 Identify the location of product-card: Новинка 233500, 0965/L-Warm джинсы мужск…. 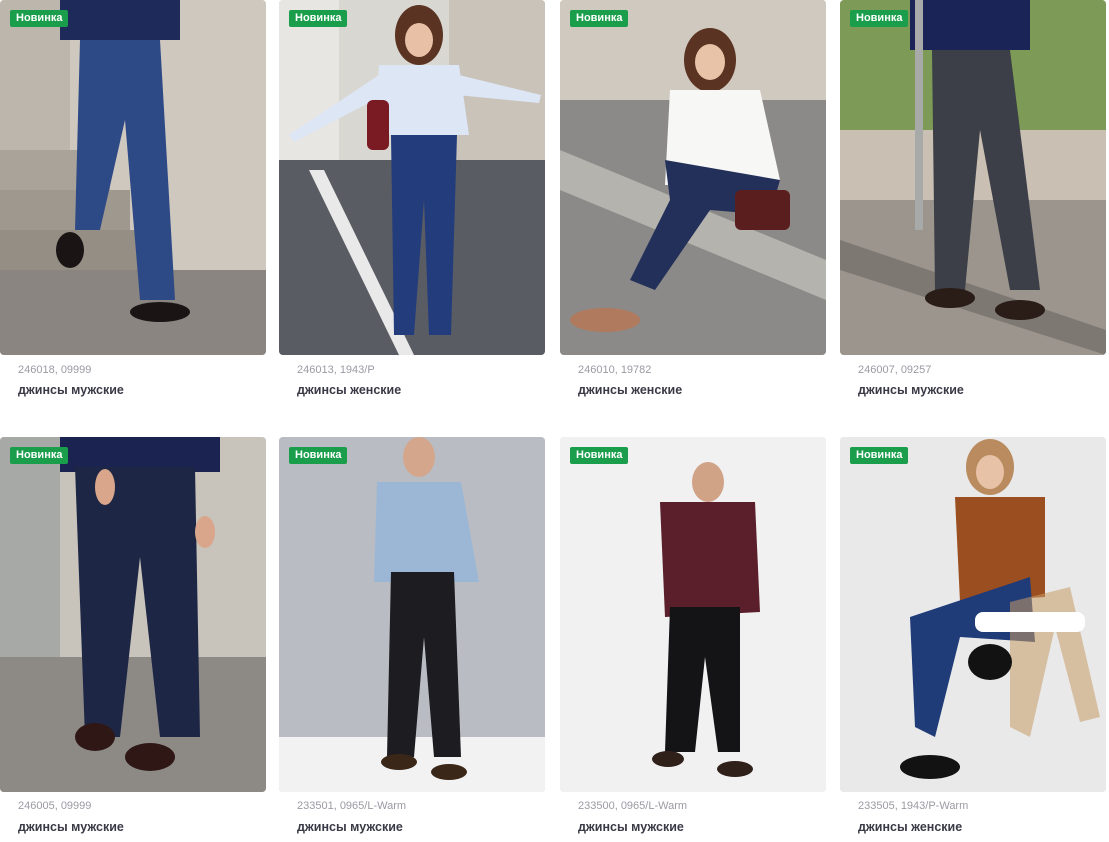
(693, 635).